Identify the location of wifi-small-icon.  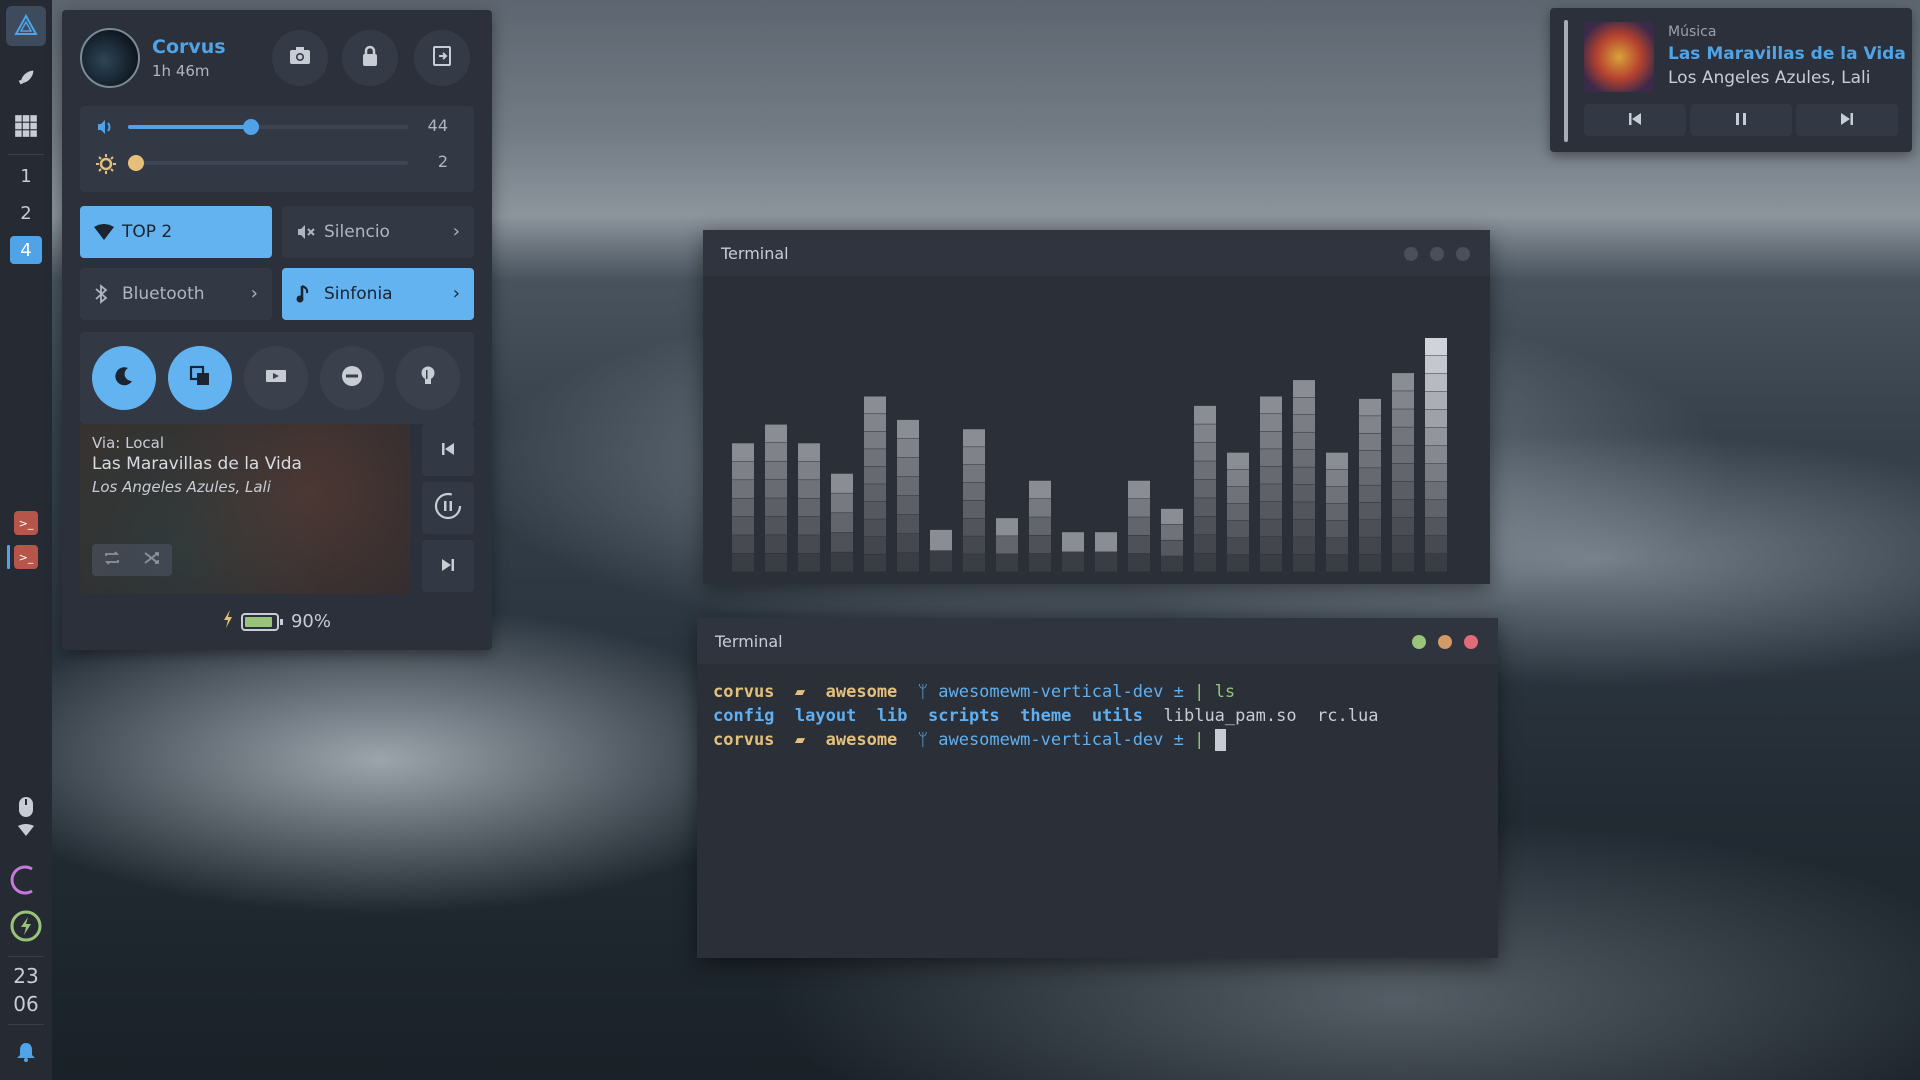
(26, 830).